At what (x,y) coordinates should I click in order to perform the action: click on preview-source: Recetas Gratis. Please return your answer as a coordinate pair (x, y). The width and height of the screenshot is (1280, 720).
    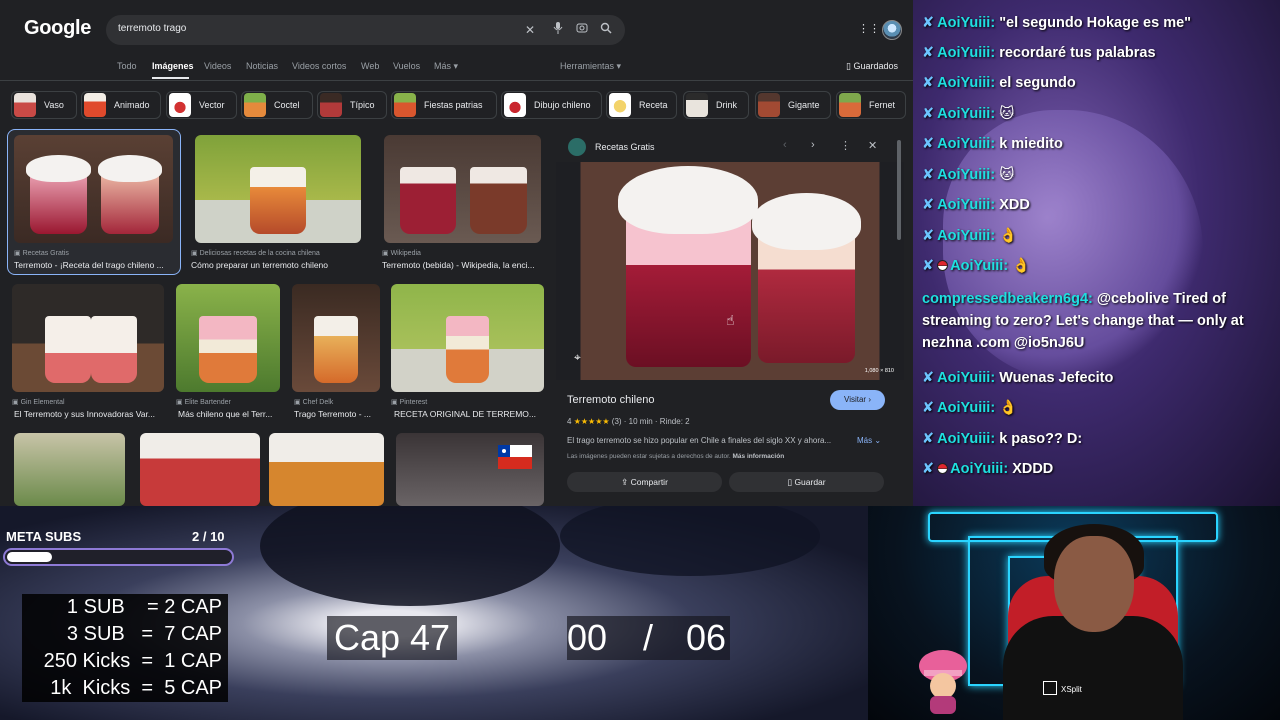
    Looking at the image, I should click on (625, 147).